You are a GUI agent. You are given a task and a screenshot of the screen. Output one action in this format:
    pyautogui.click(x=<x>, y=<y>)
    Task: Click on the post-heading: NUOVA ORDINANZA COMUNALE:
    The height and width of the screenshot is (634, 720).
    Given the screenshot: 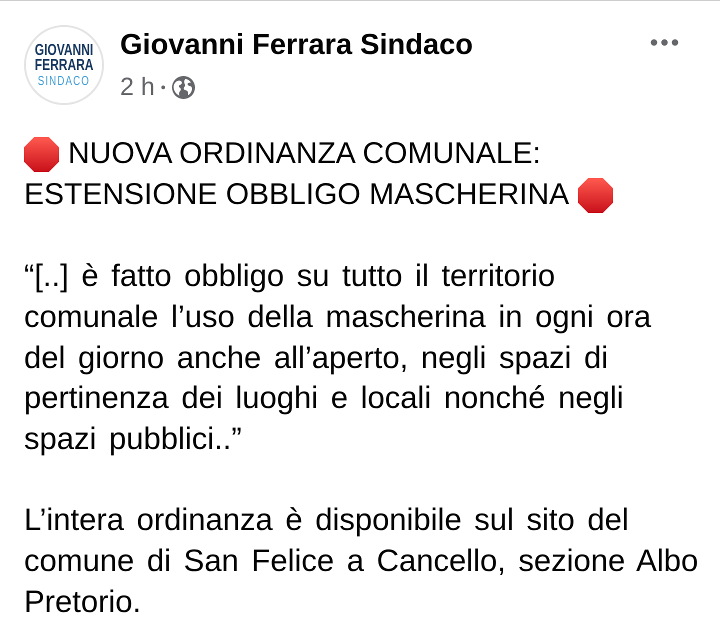 What is the action you would take?
    pyautogui.click(x=304, y=154)
    